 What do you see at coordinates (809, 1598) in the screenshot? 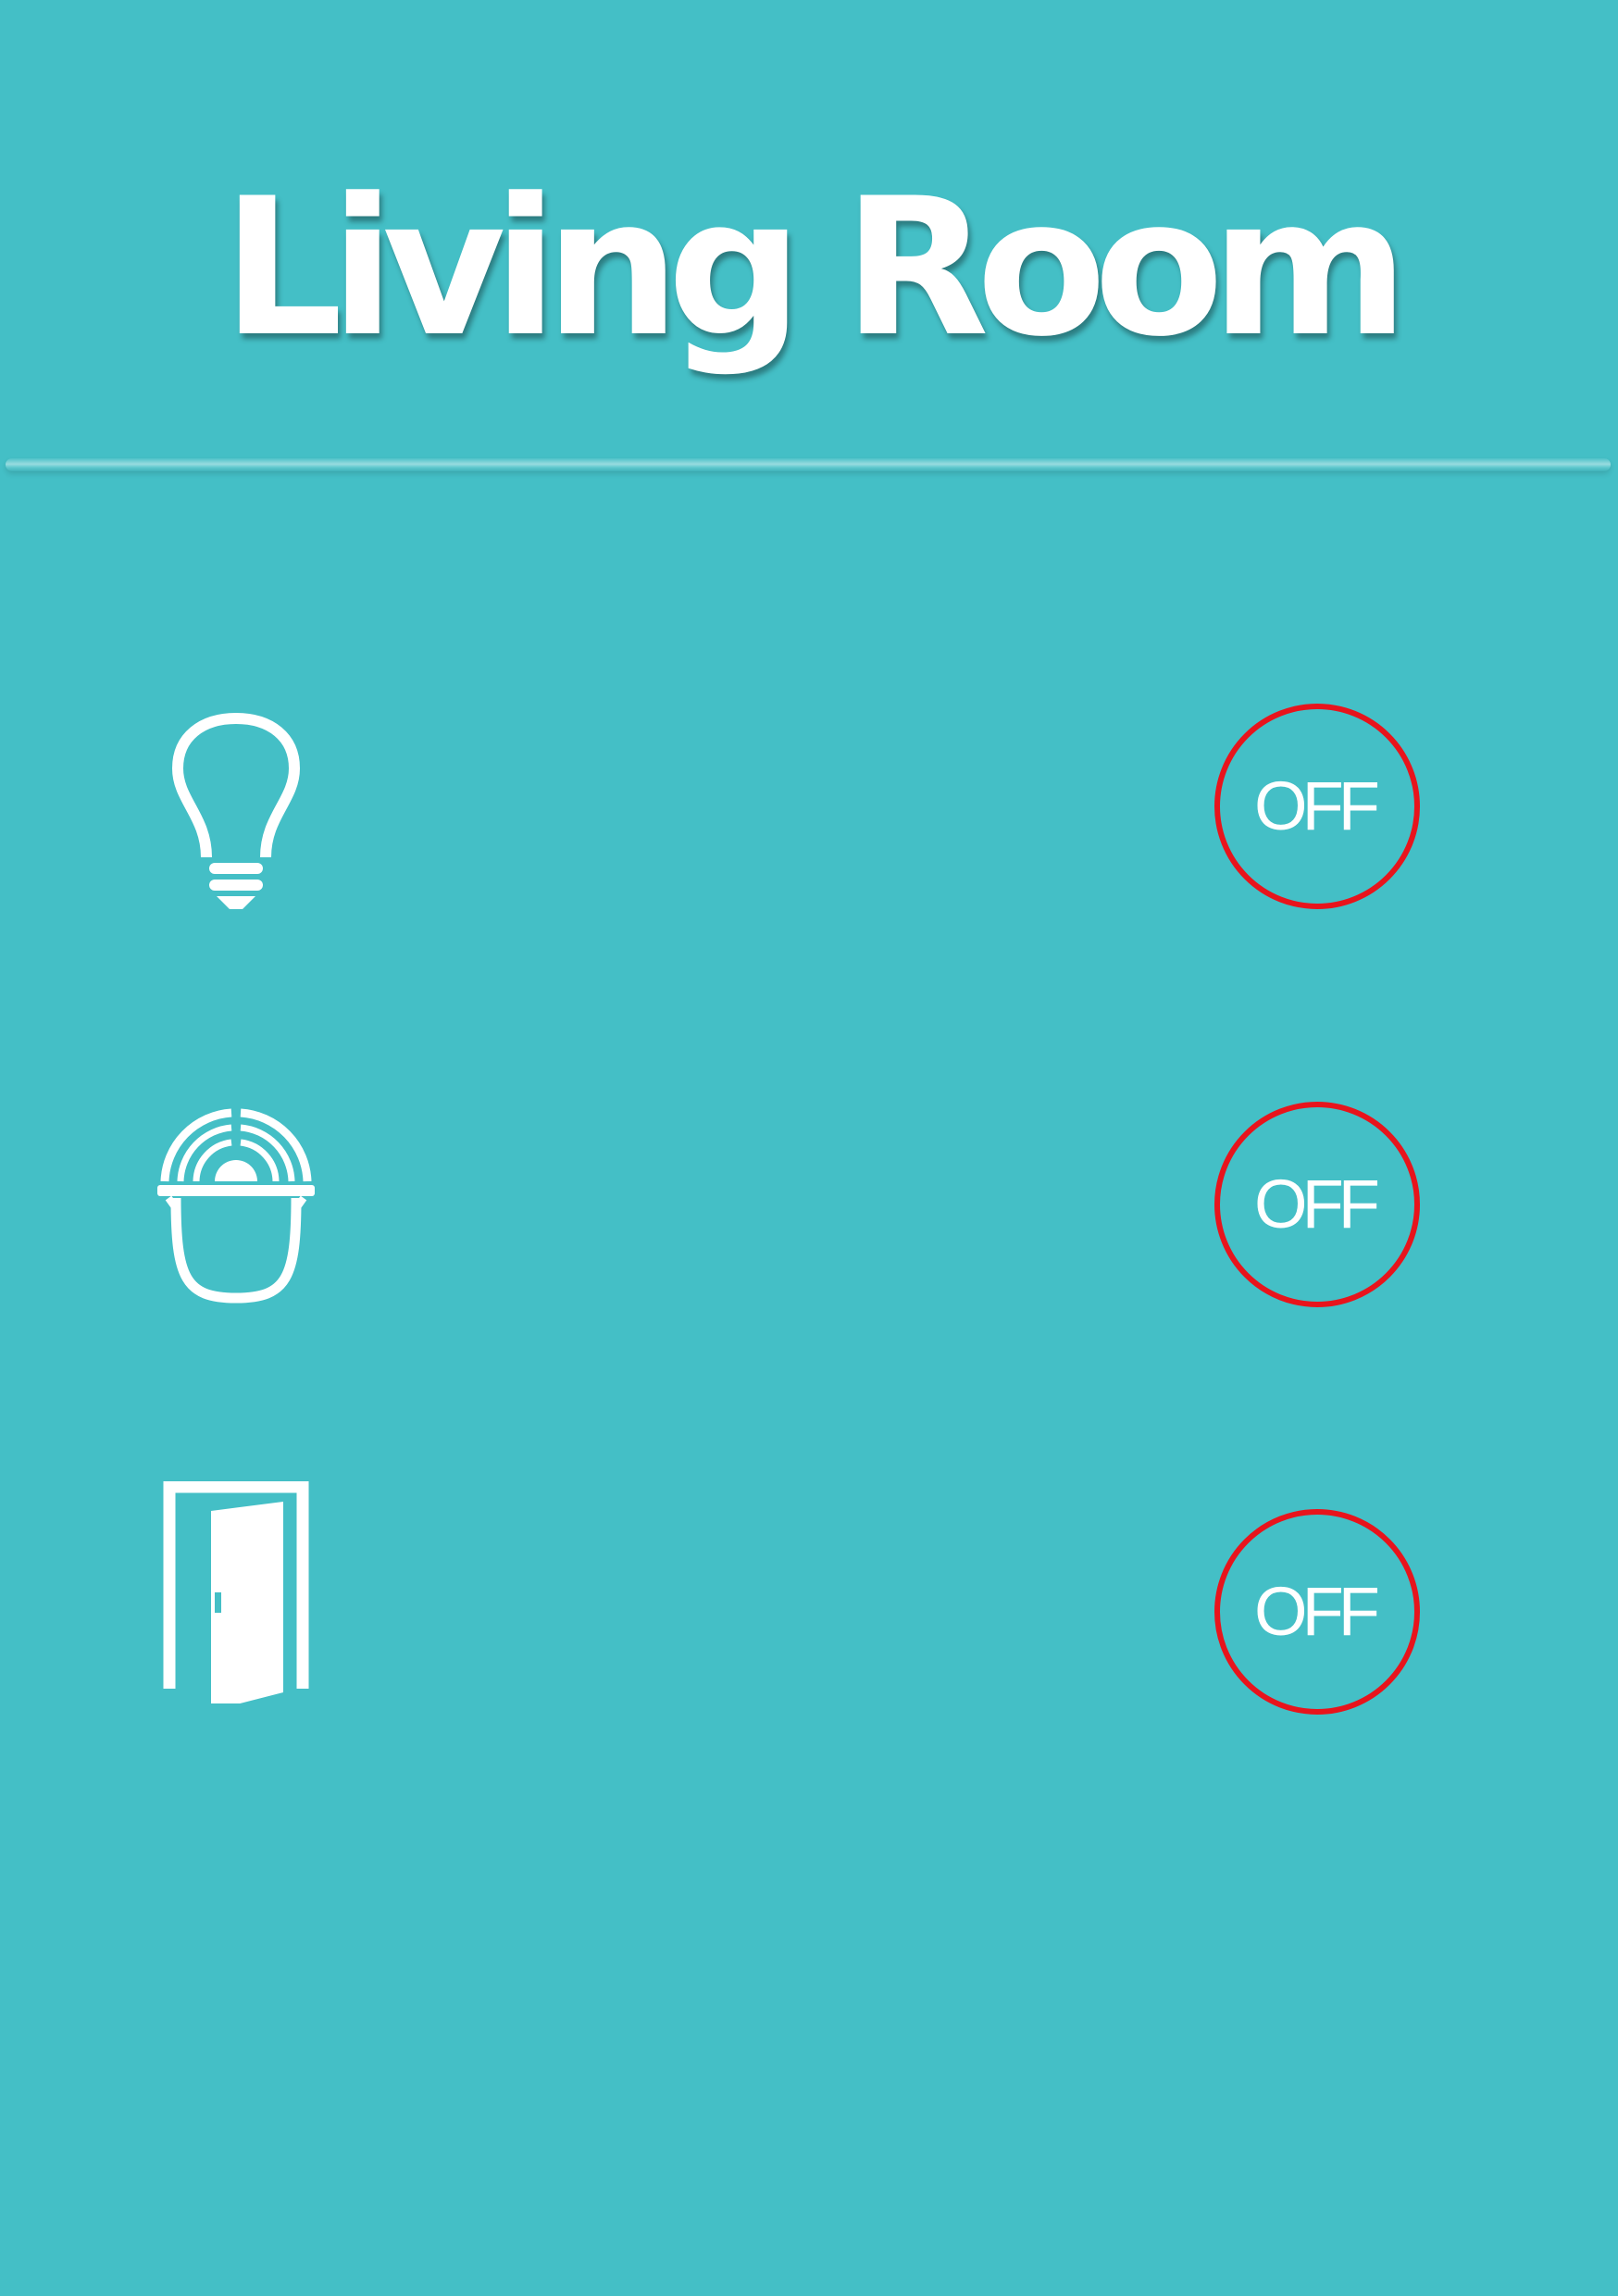
I see `device-row-door: OFF` at bounding box center [809, 1598].